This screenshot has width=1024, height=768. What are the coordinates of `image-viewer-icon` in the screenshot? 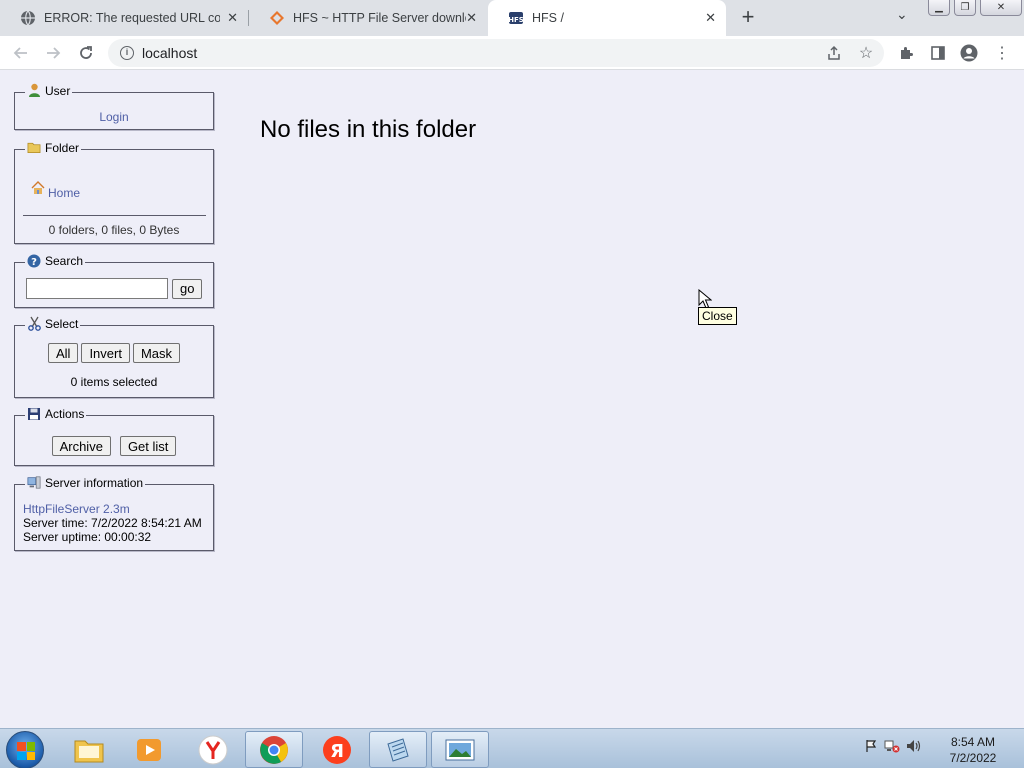 It's located at (460, 749).